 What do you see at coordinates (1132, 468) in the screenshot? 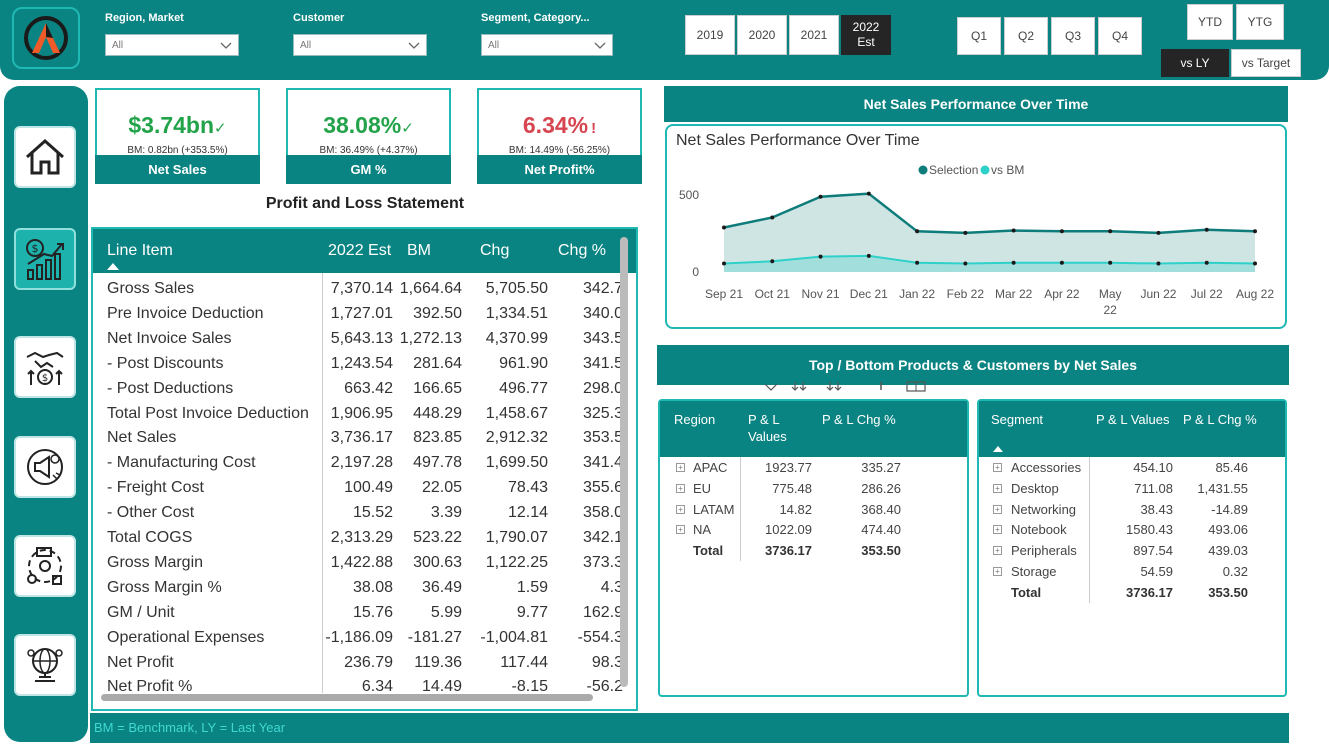
I see `list-item: + Accessories 454.10 85.46` at bounding box center [1132, 468].